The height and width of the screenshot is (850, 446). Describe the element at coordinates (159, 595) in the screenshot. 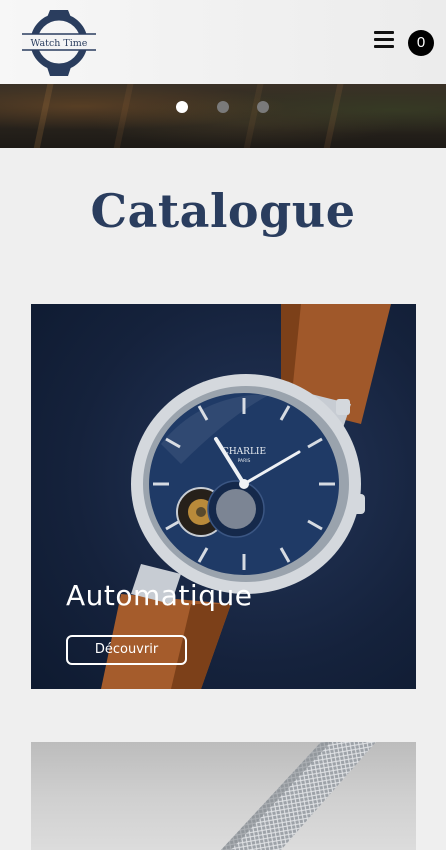

I see `card-title: Automatique` at that location.